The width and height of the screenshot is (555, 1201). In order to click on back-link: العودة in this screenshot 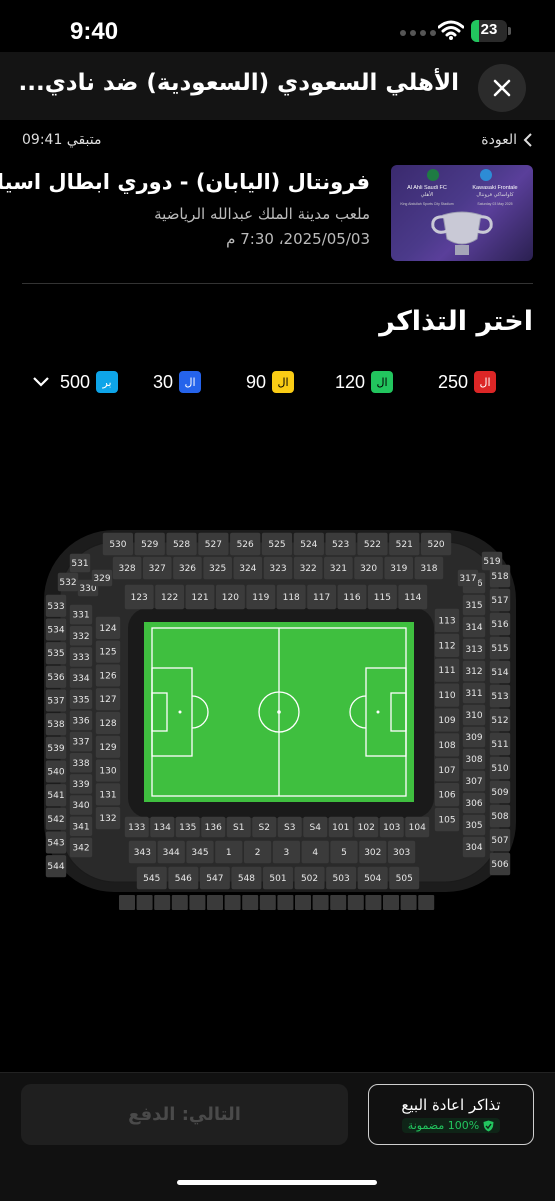, I will do `click(507, 140)`.